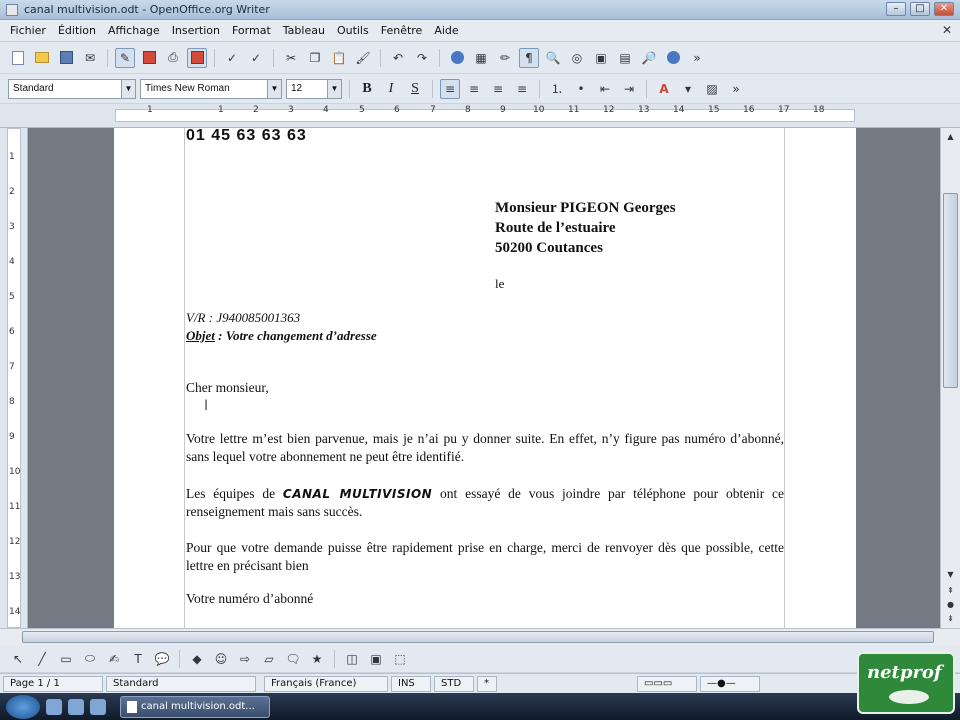 This screenshot has width=960, height=720. I want to click on increase-indent-icon: ⇥, so click(629, 89).